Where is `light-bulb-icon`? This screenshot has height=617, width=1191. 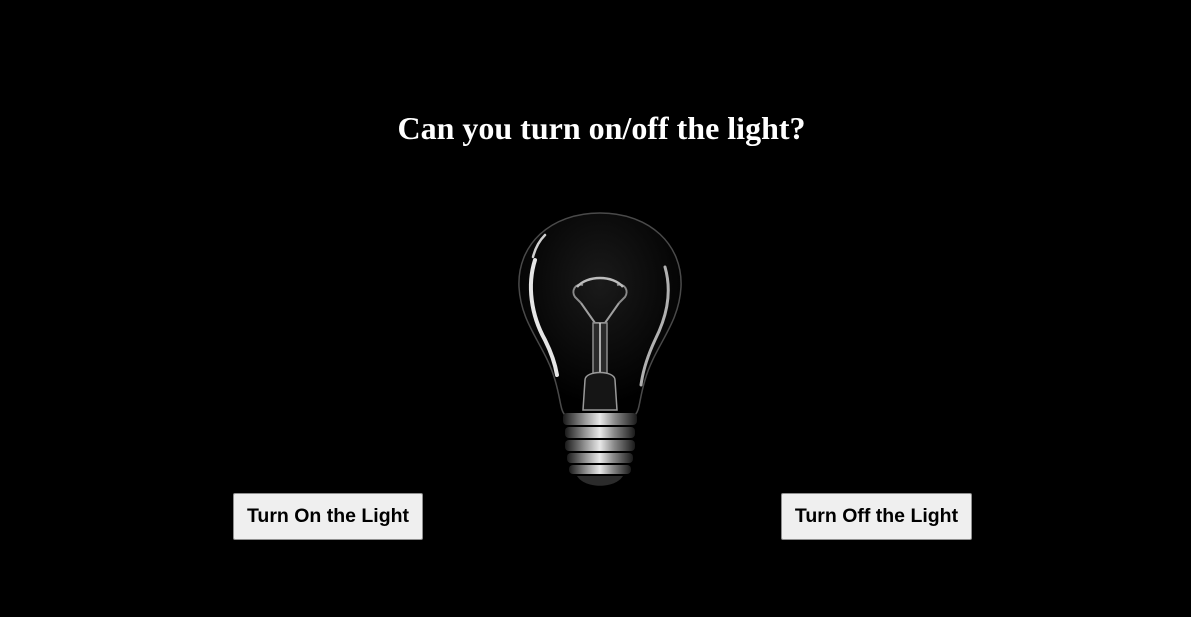
light-bulb-icon is located at coordinates (600, 349).